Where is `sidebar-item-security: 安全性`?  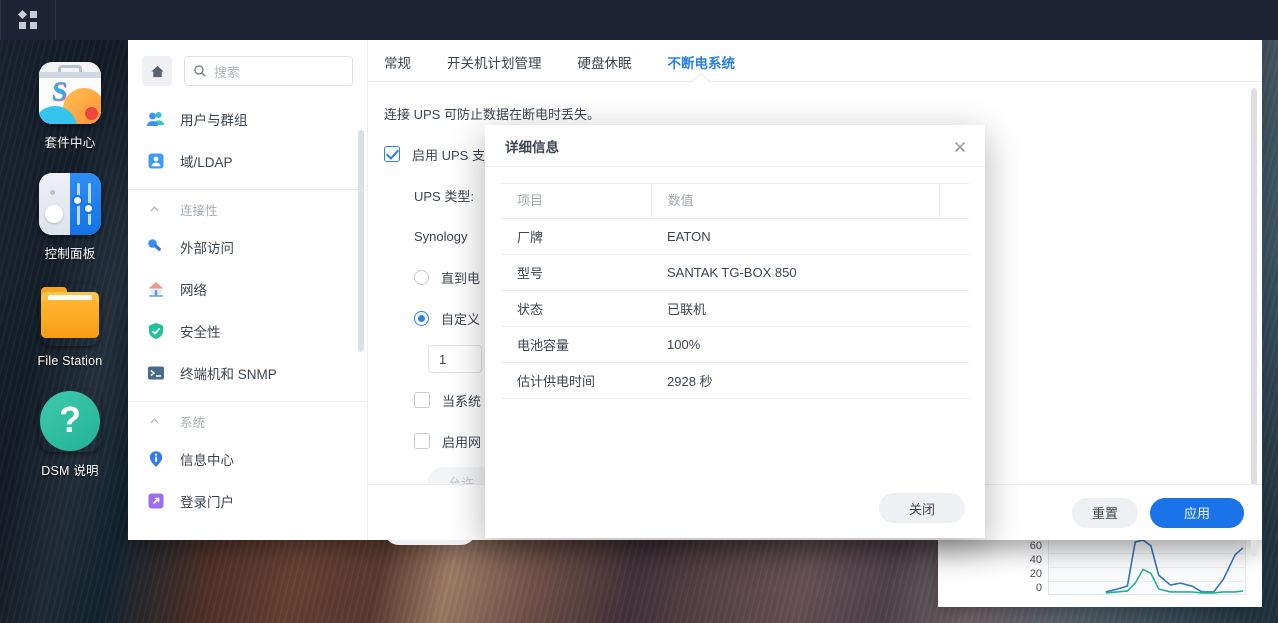 sidebar-item-security: 安全性 is located at coordinates (247, 331).